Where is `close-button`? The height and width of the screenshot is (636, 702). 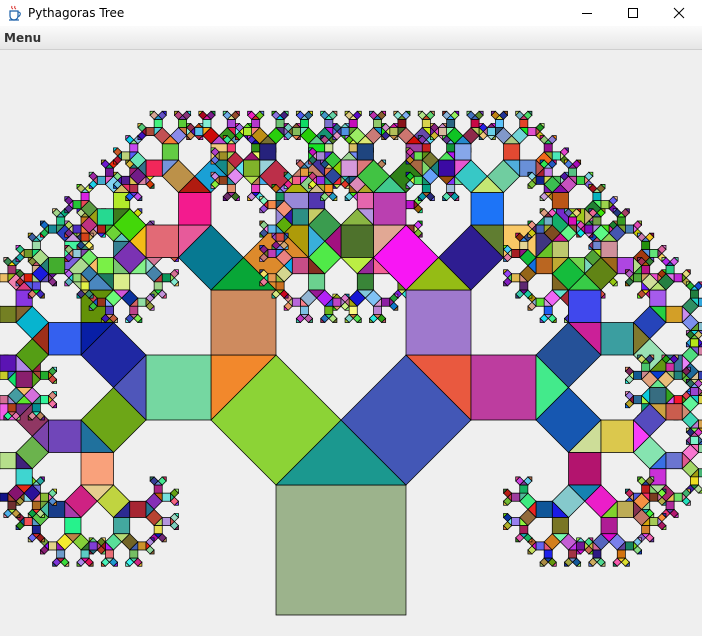 close-button is located at coordinates (679, 13).